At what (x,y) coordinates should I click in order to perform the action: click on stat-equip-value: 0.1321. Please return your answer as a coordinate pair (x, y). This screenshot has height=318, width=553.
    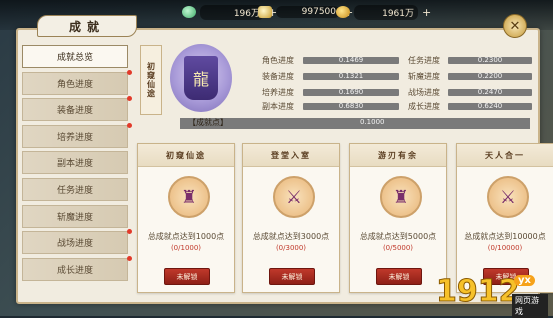
    Looking at the image, I should click on (351, 76).